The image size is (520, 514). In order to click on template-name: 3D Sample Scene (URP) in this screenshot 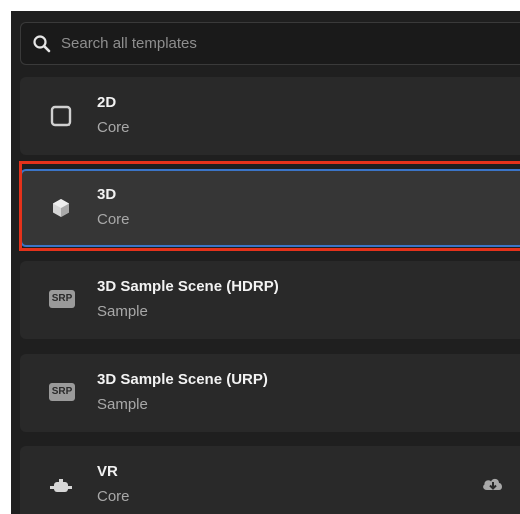, I will do `click(182, 379)`.